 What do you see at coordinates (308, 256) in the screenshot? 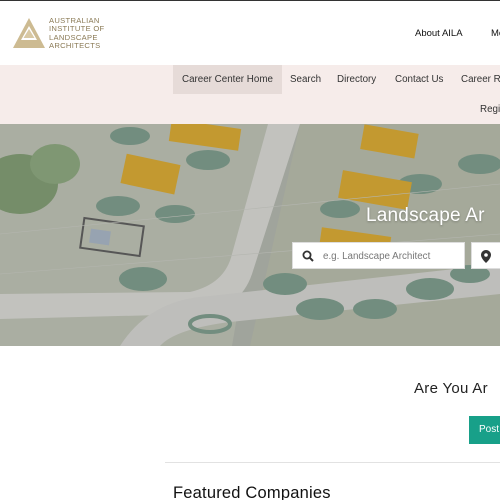
I see `search-icon` at bounding box center [308, 256].